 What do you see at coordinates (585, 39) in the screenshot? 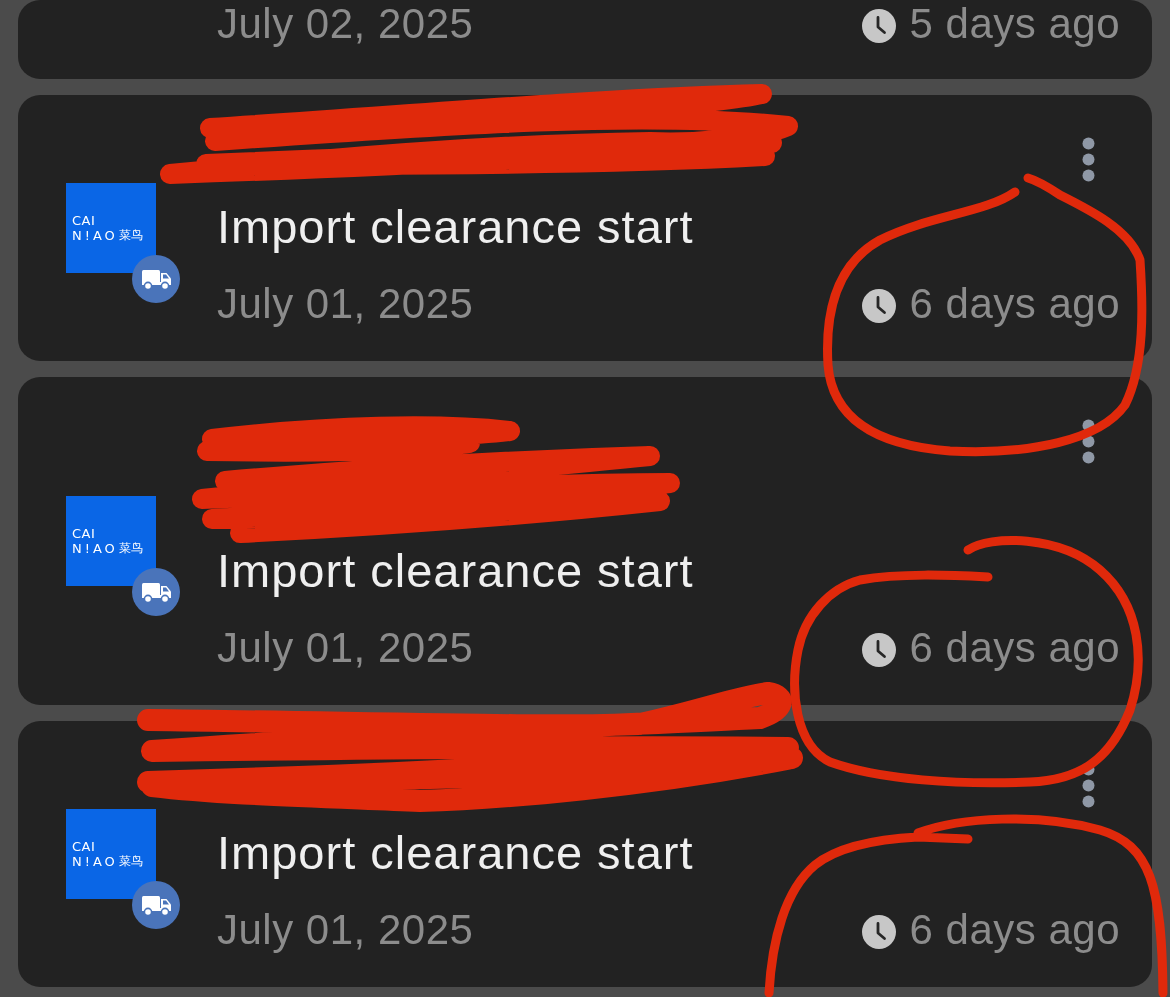
I see `shipment-card: July 02, 2025 5 days ago` at bounding box center [585, 39].